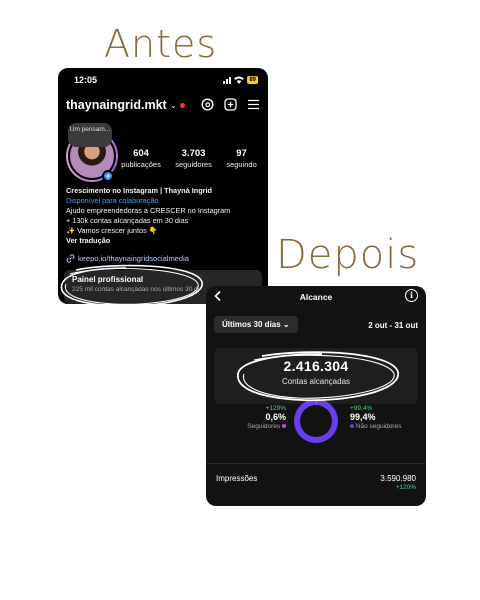  I want to click on bio-line: + 130k contas alcançadas em 30 dias, so click(127, 220).